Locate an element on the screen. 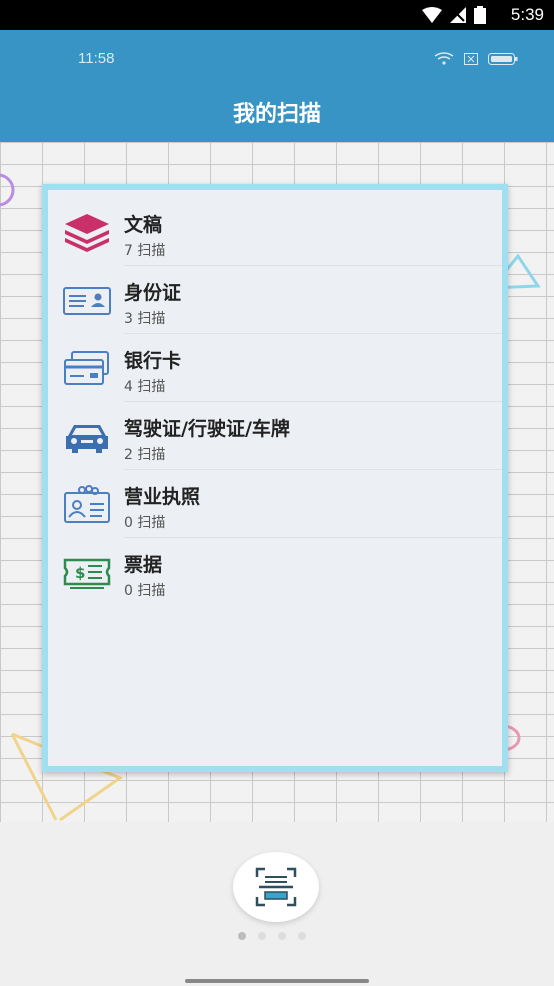 The image size is (554, 986). list-item-receipt: $ 票据 0 扫描 is located at coordinates (275, 572).